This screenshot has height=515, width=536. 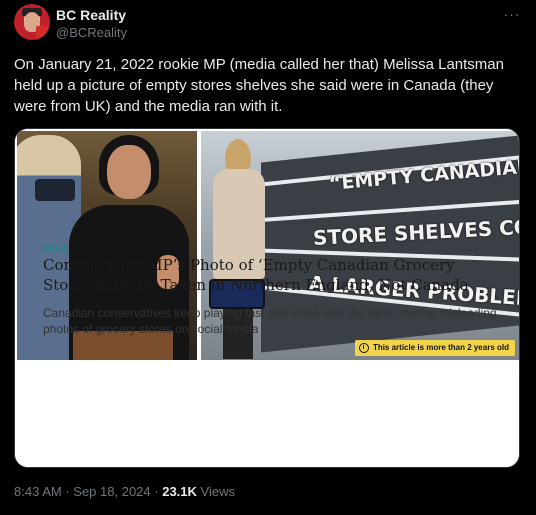 I want to click on views-label: Views, so click(x=217, y=491).